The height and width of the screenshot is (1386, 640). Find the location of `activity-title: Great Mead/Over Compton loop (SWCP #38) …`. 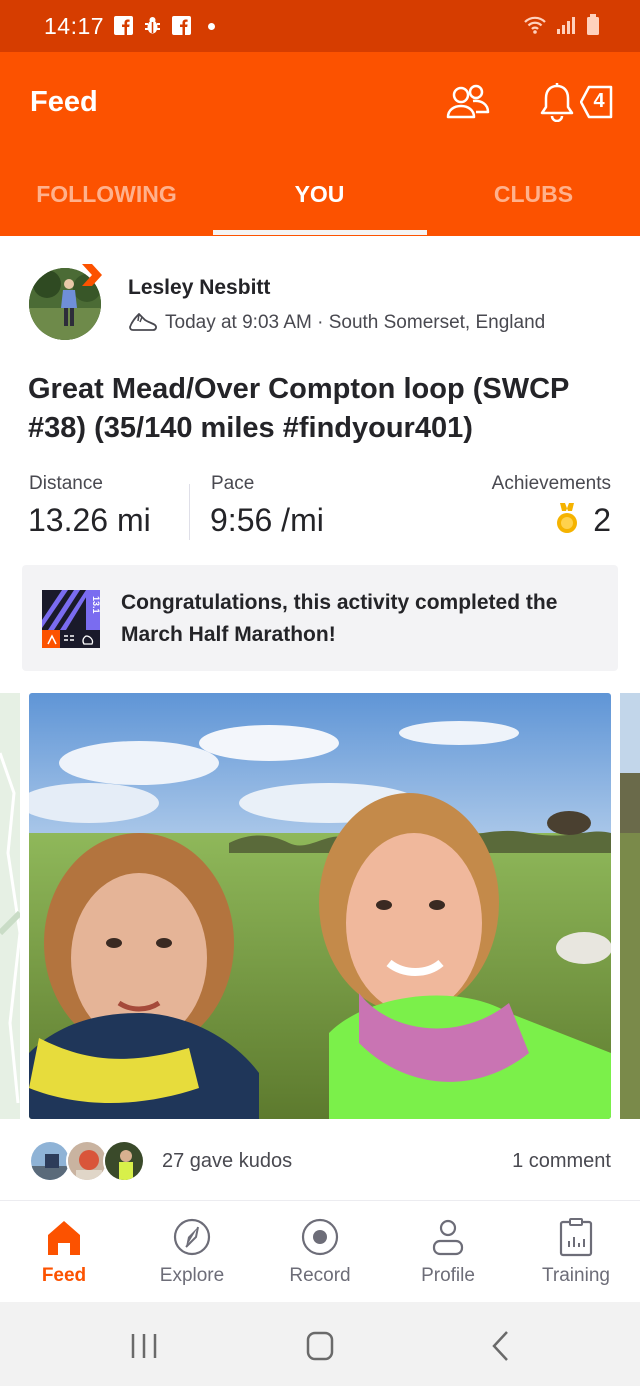

activity-title: Great Mead/Over Compton loop (SWCP #38) … is located at coordinates (323, 409).